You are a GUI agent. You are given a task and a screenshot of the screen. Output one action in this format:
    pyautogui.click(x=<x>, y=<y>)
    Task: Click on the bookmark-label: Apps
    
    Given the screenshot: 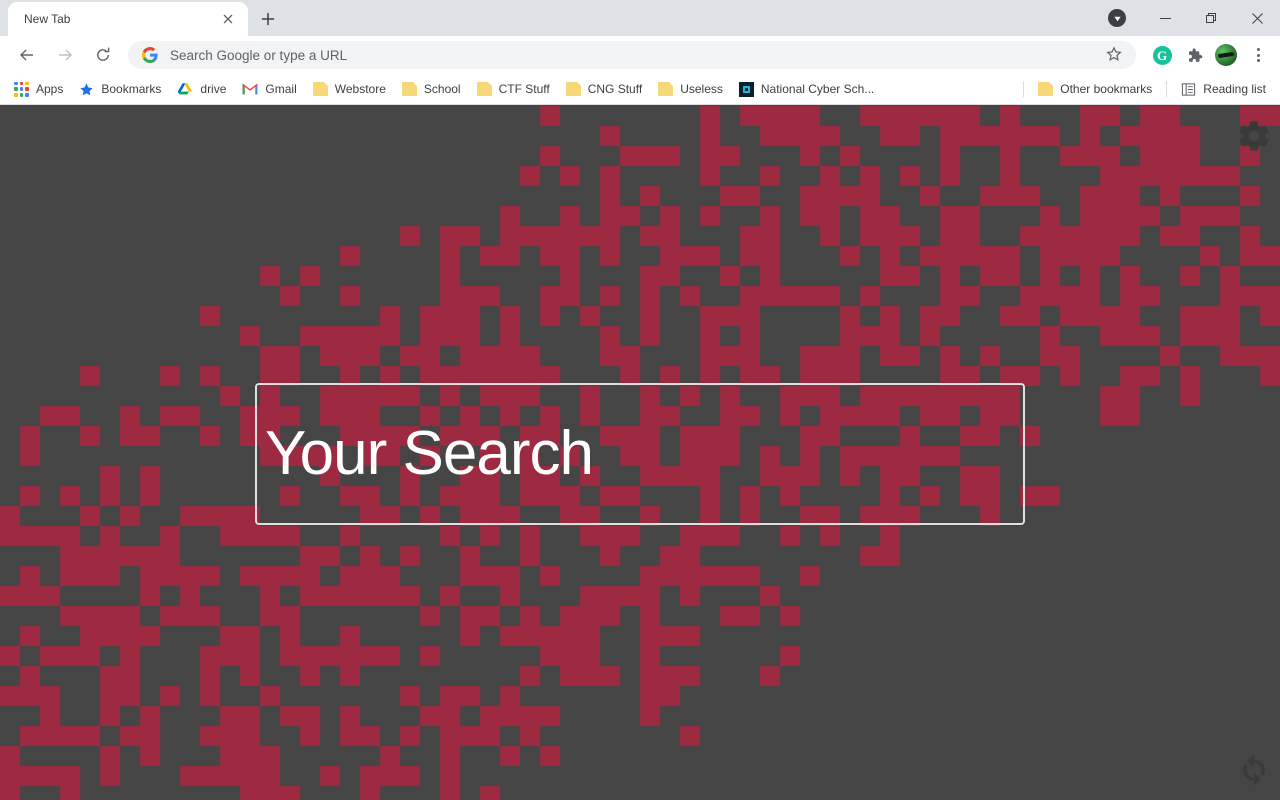 What is the action you would take?
    pyautogui.click(x=50, y=89)
    